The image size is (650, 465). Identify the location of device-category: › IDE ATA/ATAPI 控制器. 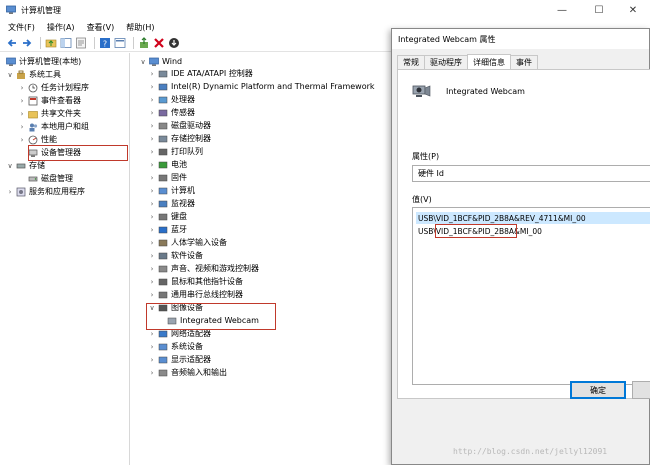
(200, 73).